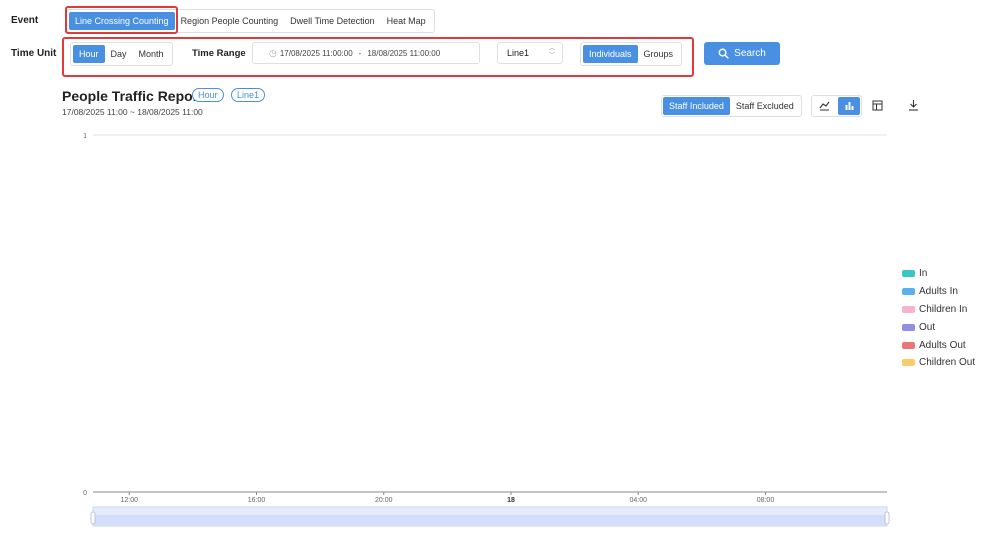  I want to click on legend-label: Adults Out, so click(942, 345).